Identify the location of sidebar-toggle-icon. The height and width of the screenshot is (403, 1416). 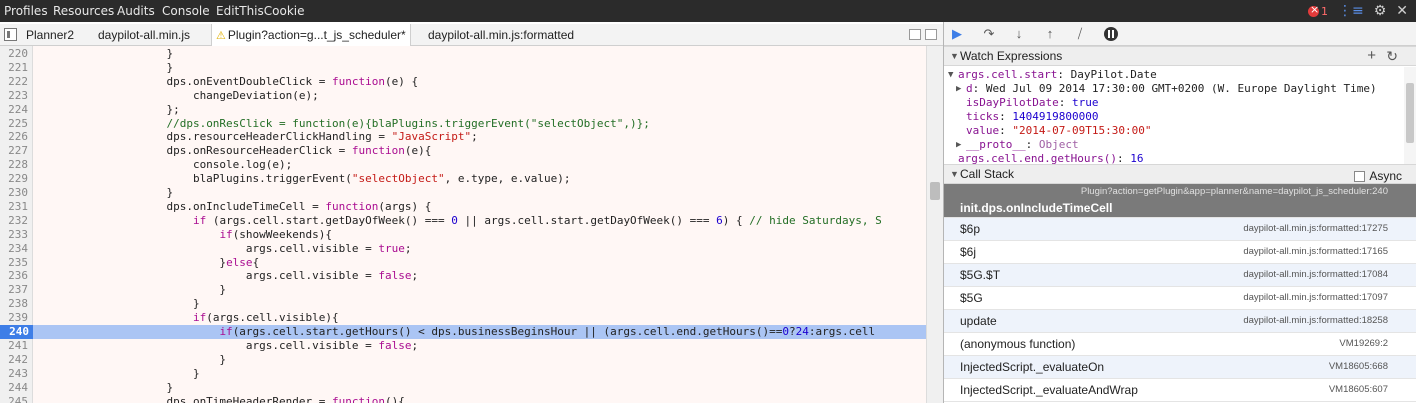
(931, 34).